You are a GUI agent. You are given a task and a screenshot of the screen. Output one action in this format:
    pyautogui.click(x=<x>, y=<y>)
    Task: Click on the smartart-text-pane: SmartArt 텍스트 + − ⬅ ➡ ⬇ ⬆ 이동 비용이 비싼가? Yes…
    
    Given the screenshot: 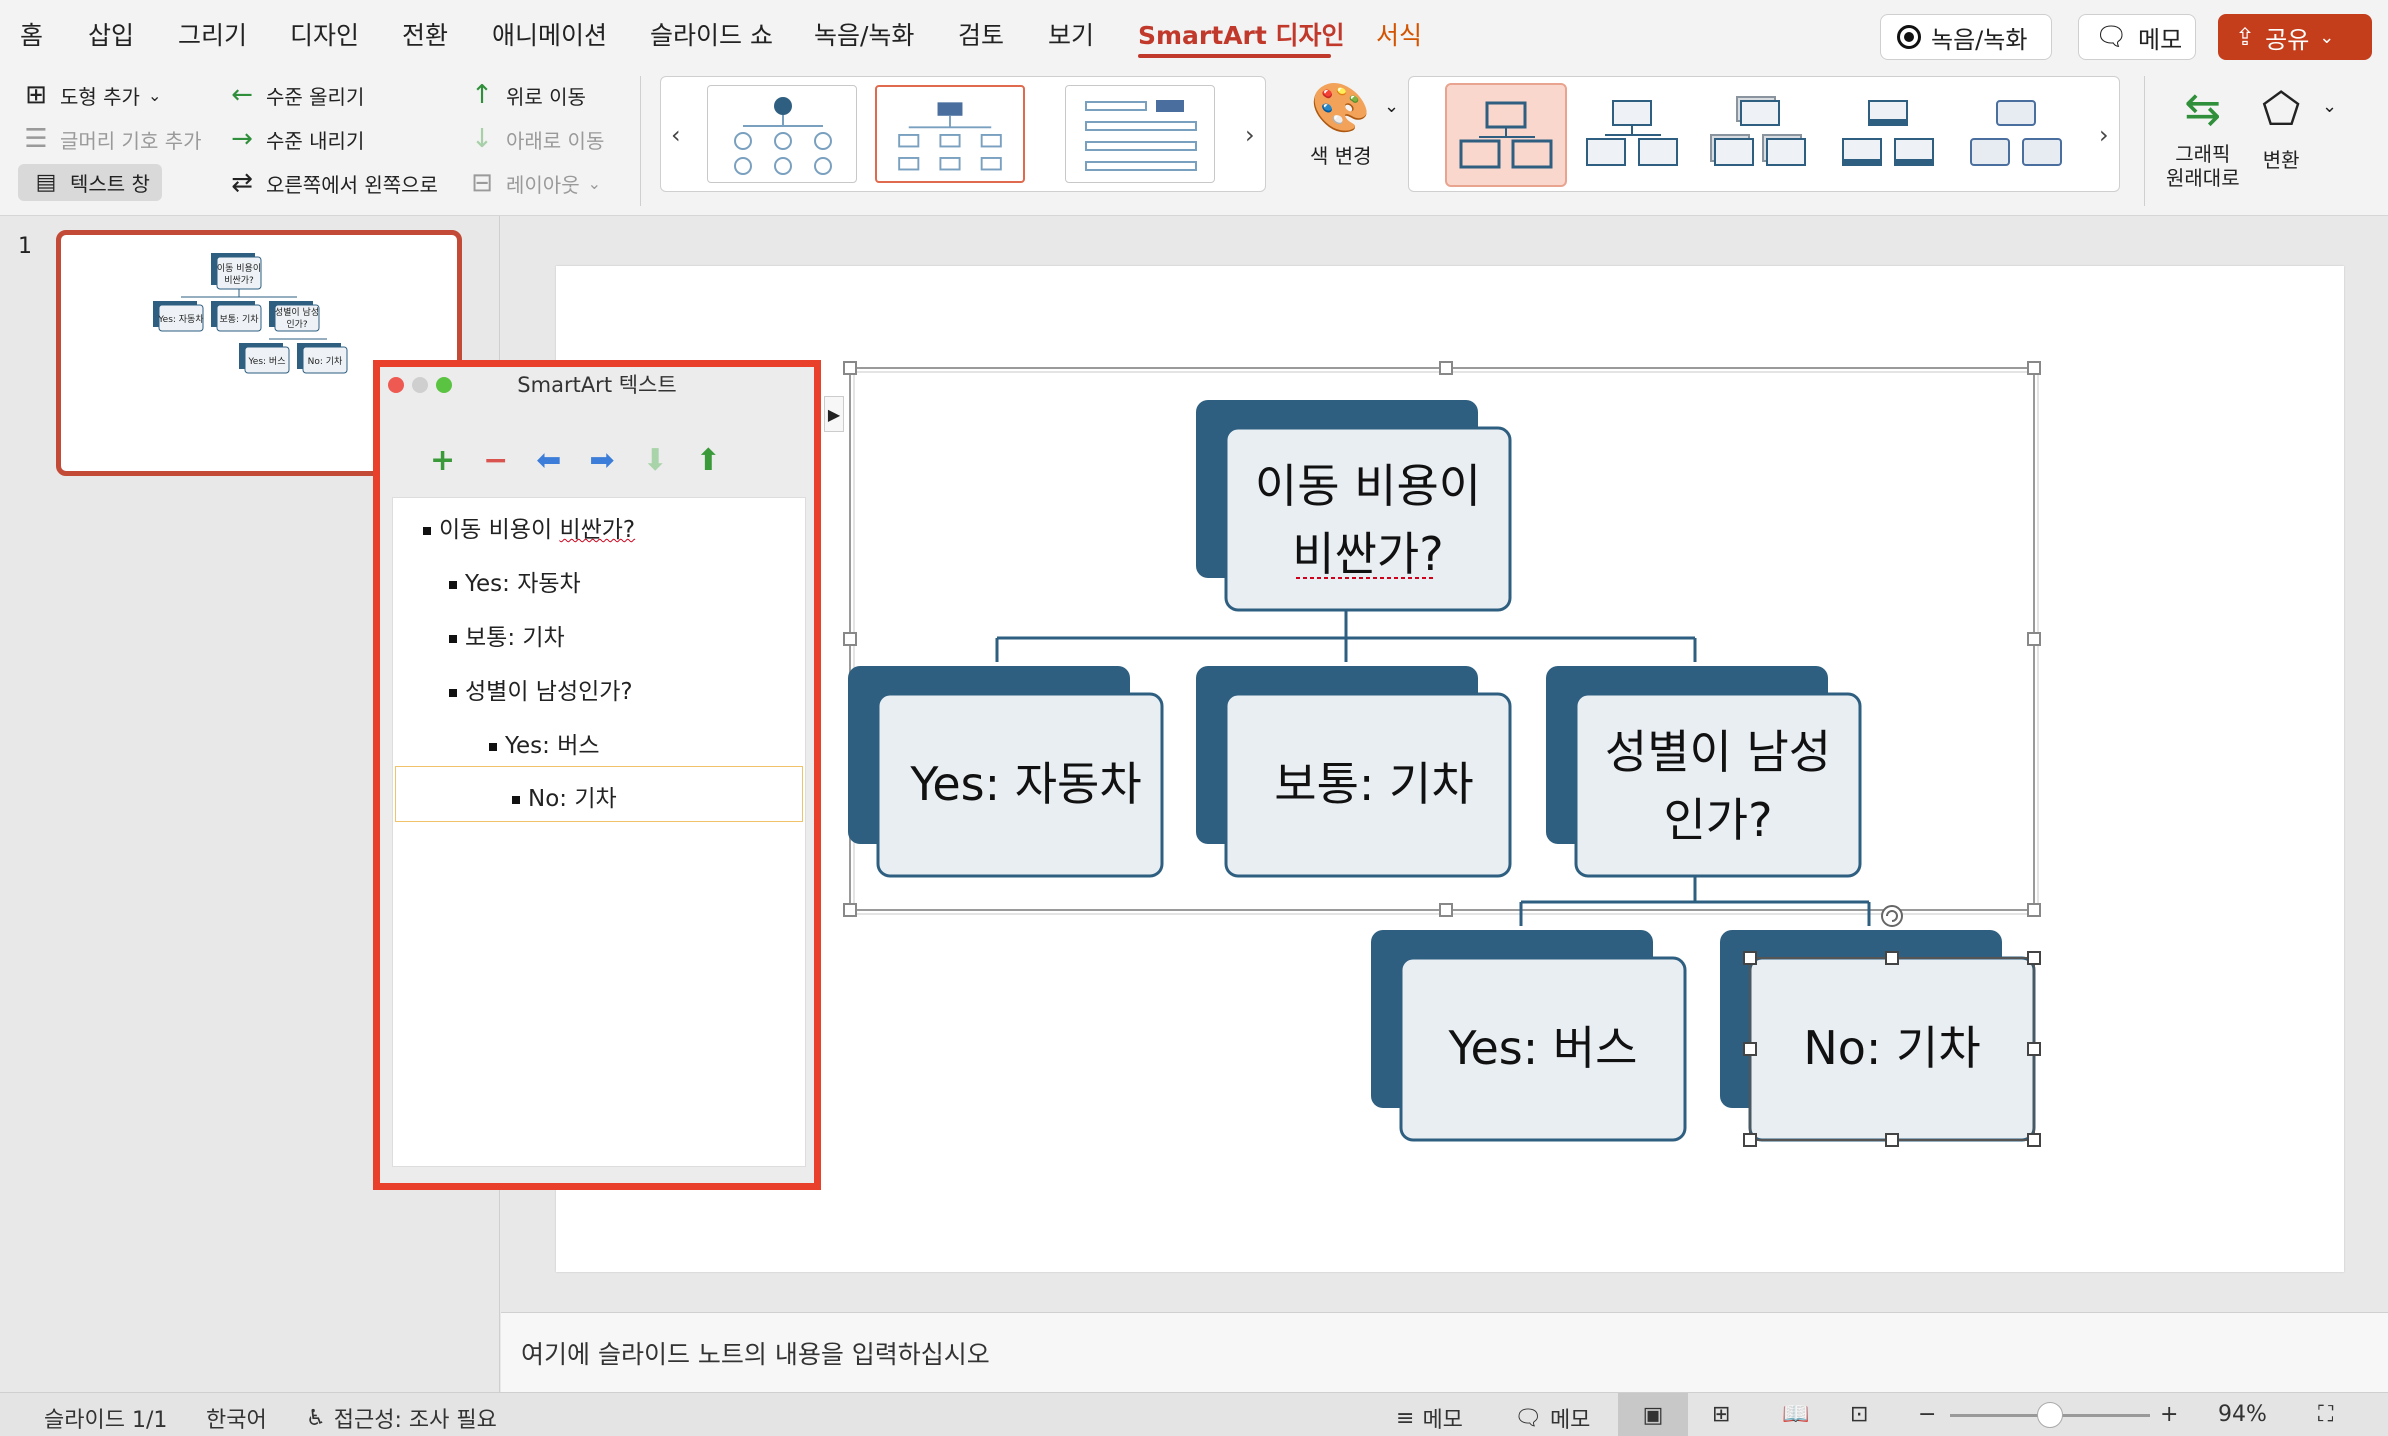 What is the action you would take?
    pyautogui.click(x=597, y=775)
    